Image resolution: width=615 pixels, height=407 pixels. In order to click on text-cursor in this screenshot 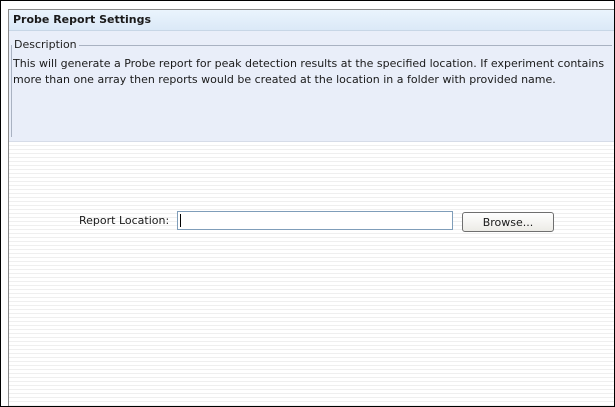, I will do `click(180, 220)`.